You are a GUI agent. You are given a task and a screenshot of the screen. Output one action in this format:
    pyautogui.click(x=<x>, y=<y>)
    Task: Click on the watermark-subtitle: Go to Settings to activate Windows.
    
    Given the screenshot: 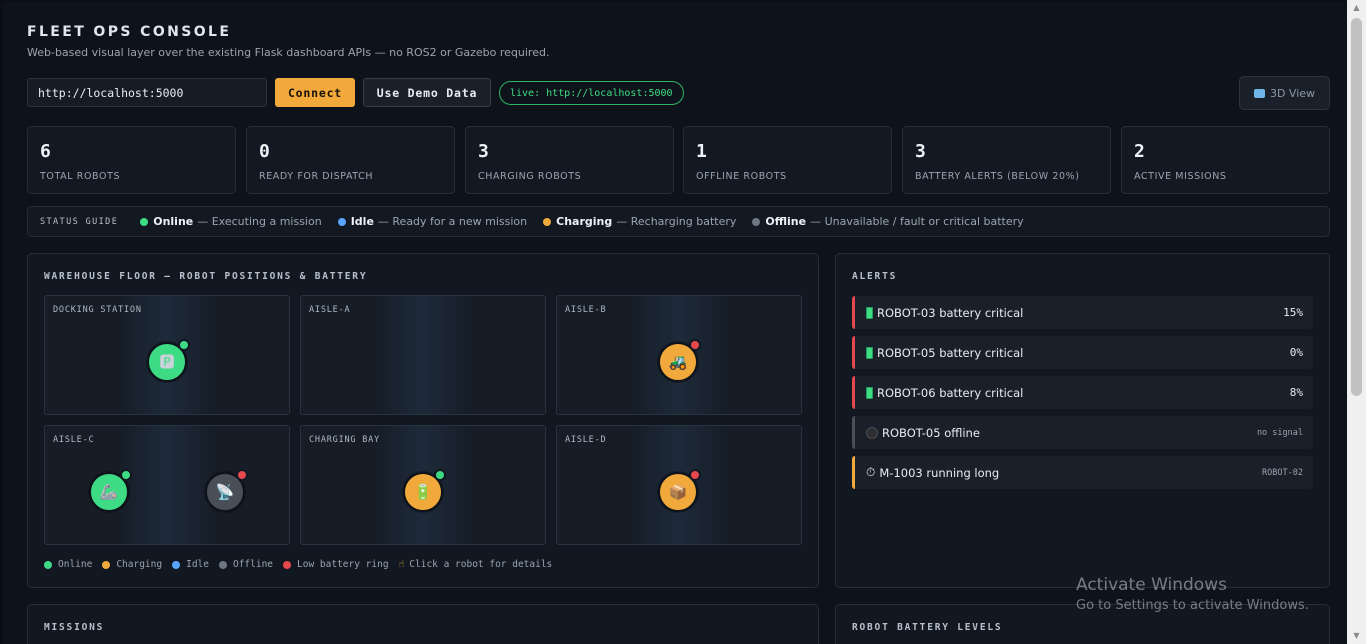 What is the action you would take?
    pyautogui.click(x=1192, y=605)
    